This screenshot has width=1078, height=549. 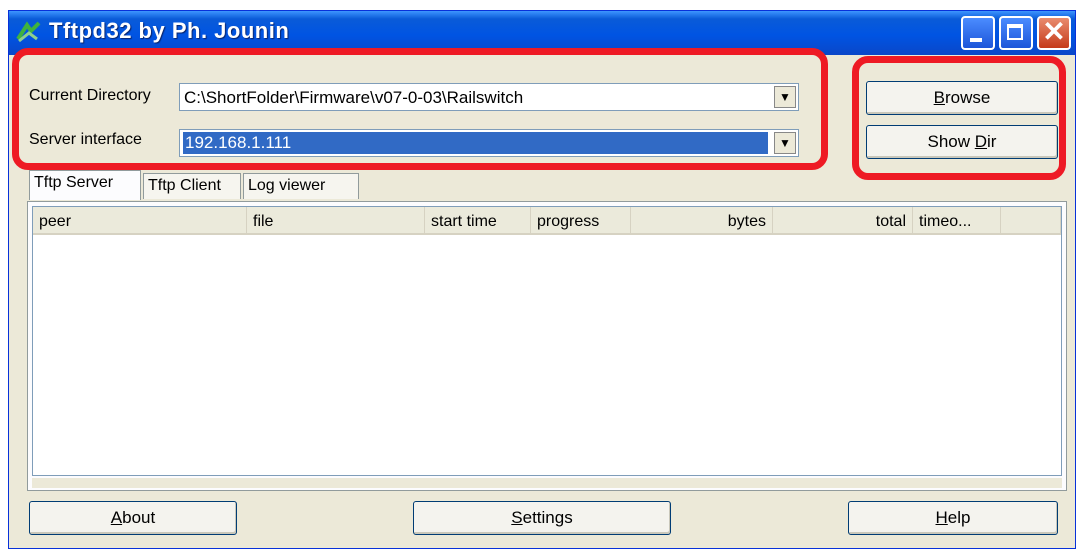 I want to click on close-button: ✕, so click(x=1054, y=33).